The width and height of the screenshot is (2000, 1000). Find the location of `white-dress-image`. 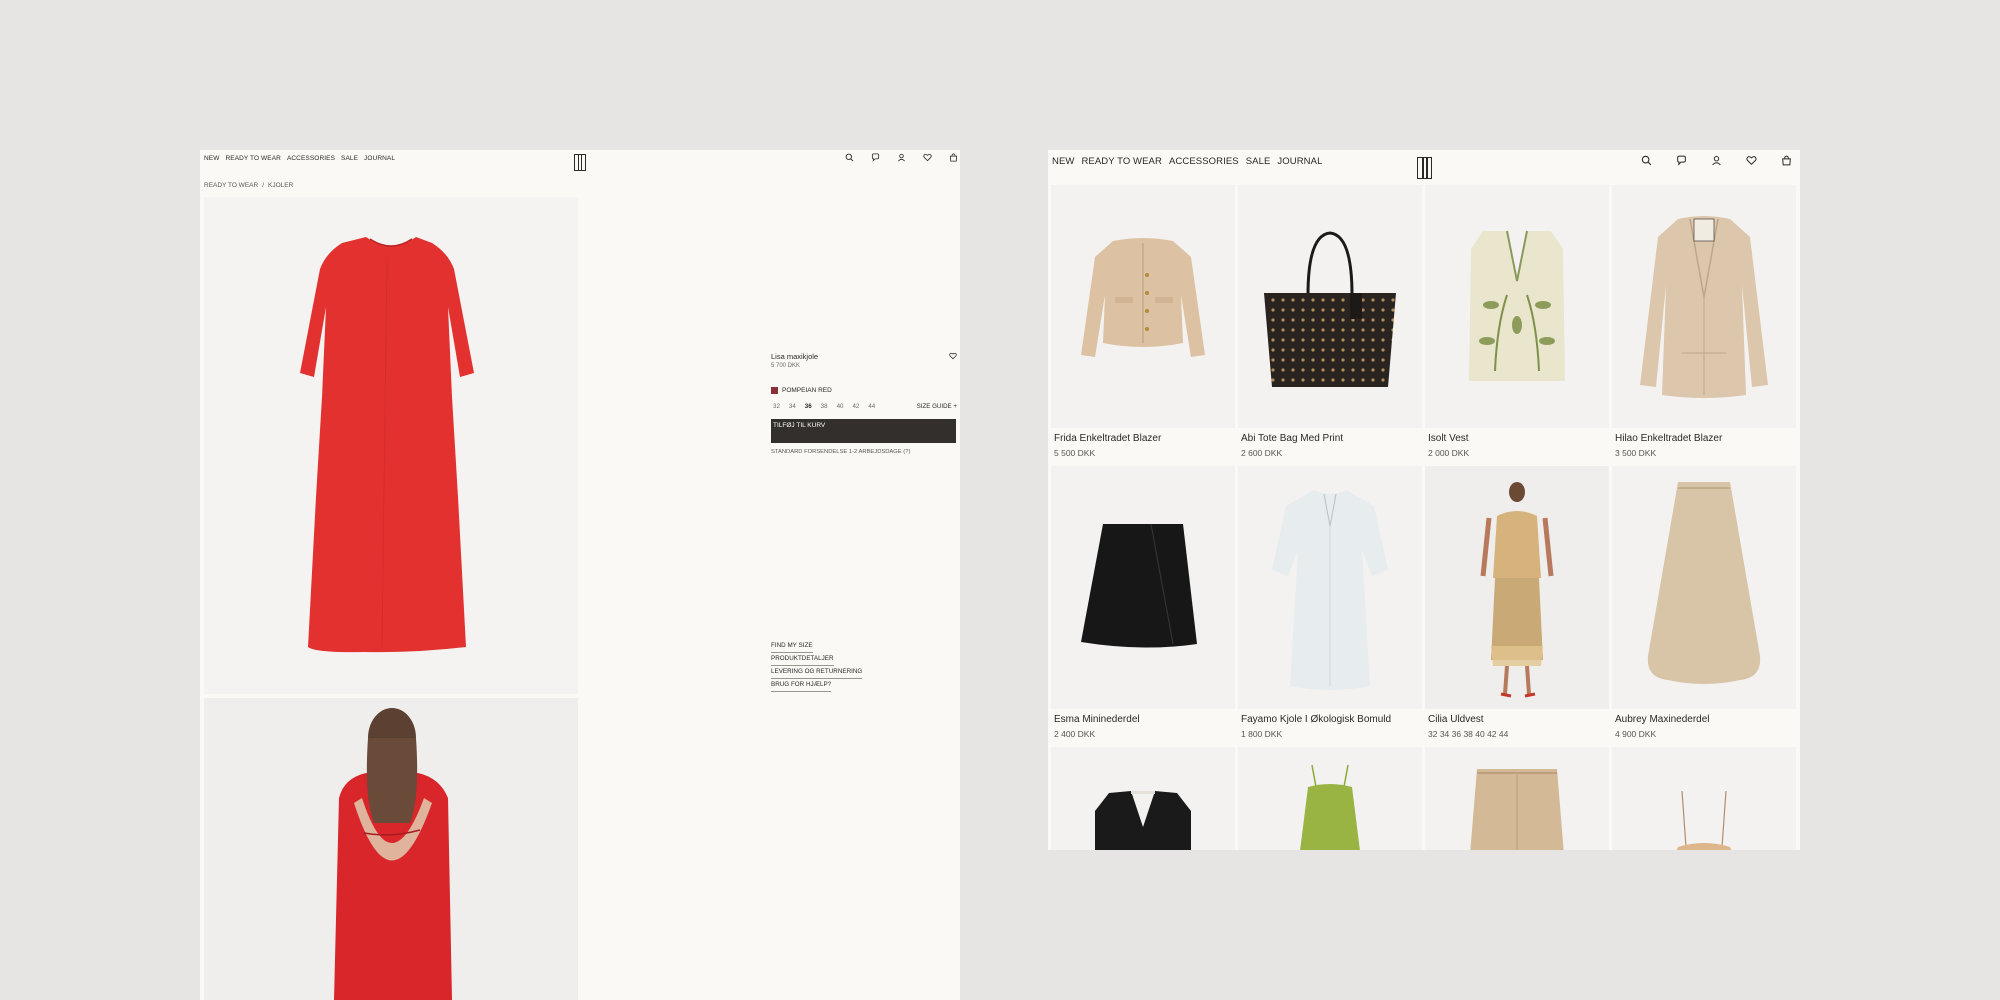

white-dress-image is located at coordinates (1330, 590).